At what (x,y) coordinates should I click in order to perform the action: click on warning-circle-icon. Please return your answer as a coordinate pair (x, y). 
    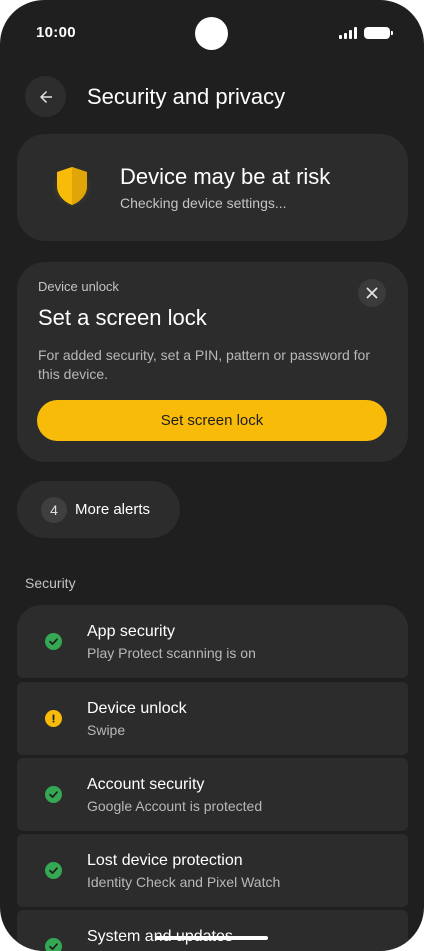
    Looking at the image, I should click on (53, 718).